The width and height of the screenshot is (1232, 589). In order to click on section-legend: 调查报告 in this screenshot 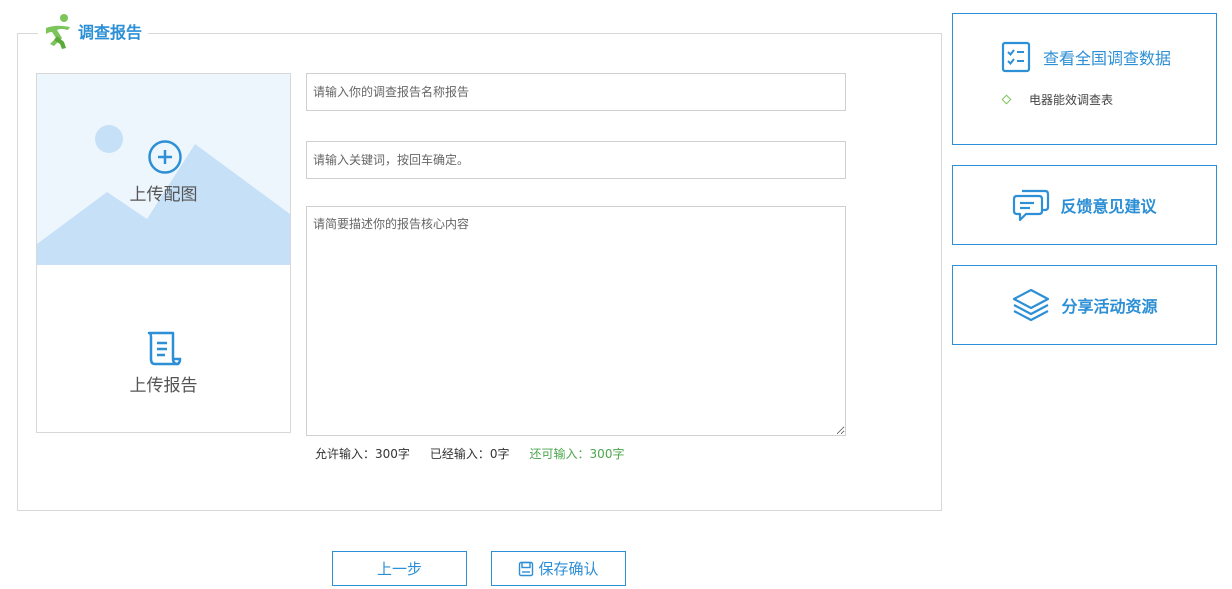, I will do `click(93, 32)`.